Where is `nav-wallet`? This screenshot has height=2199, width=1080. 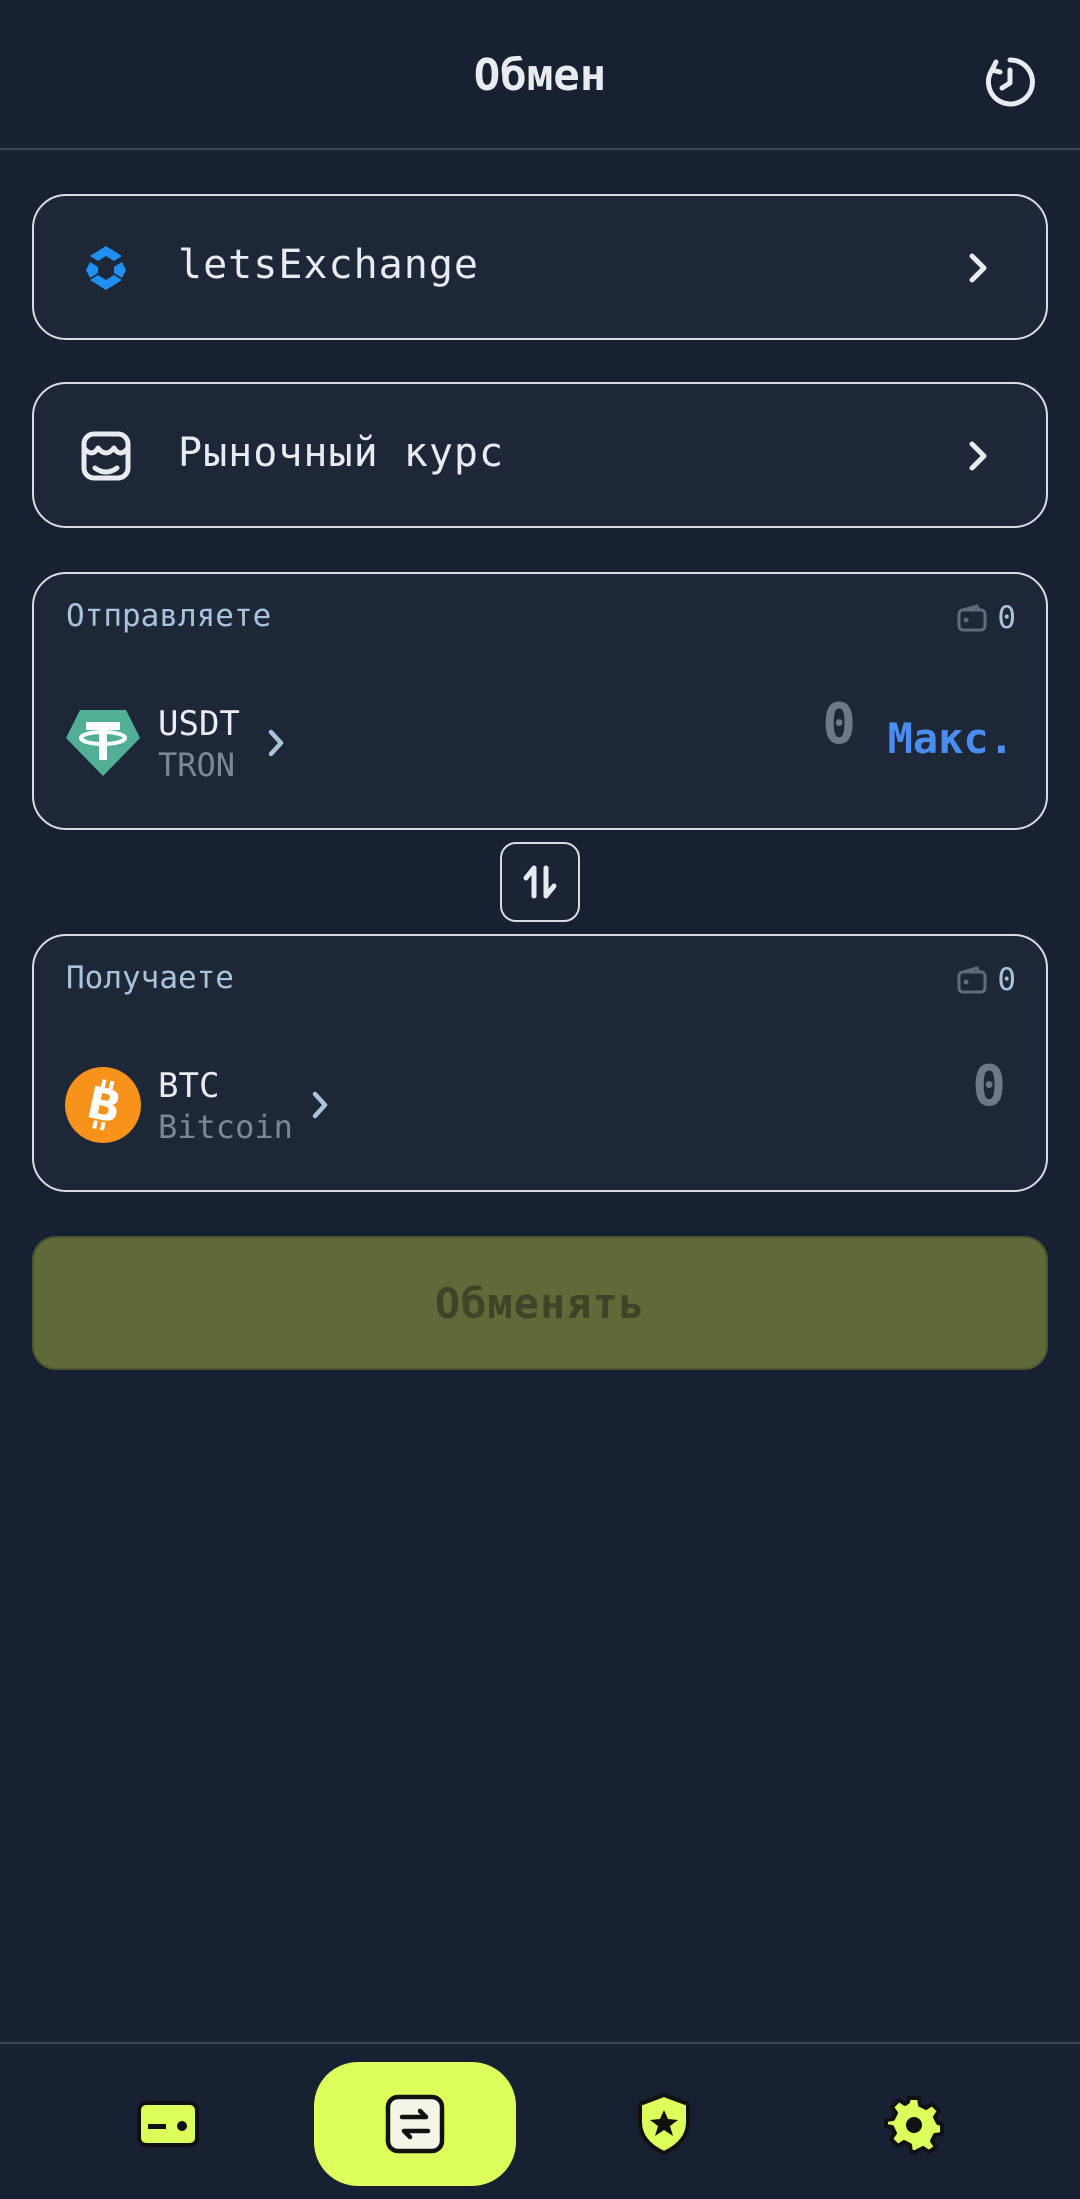 nav-wallet is located at coordinates (168, 2124).